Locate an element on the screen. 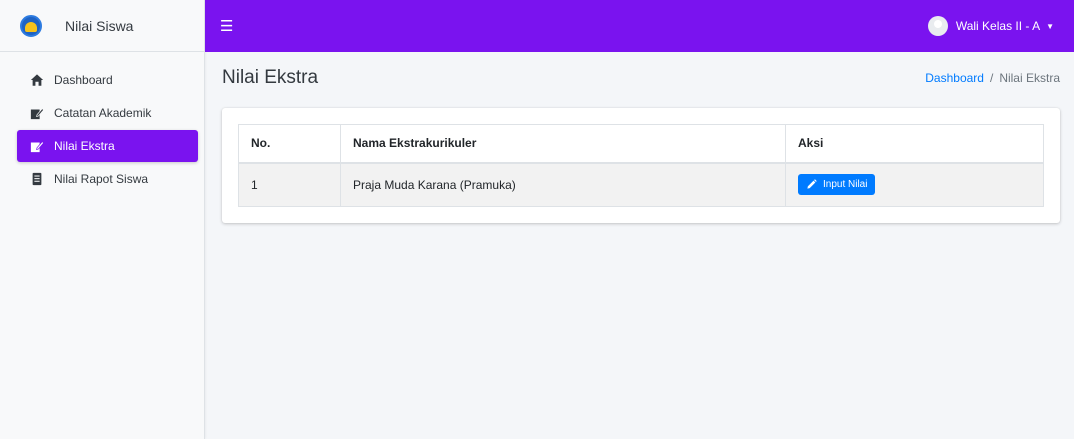 Image resolution: width=1074 pixels, height=439 pixels. hamburger-icon: ☰ is located at coordinates (226, 26).